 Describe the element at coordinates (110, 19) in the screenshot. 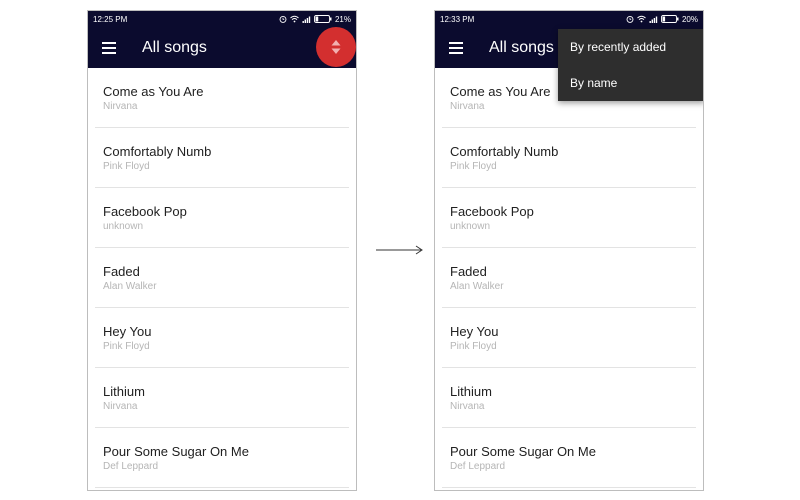

I see `status-time: 12:25 PM` at that location.